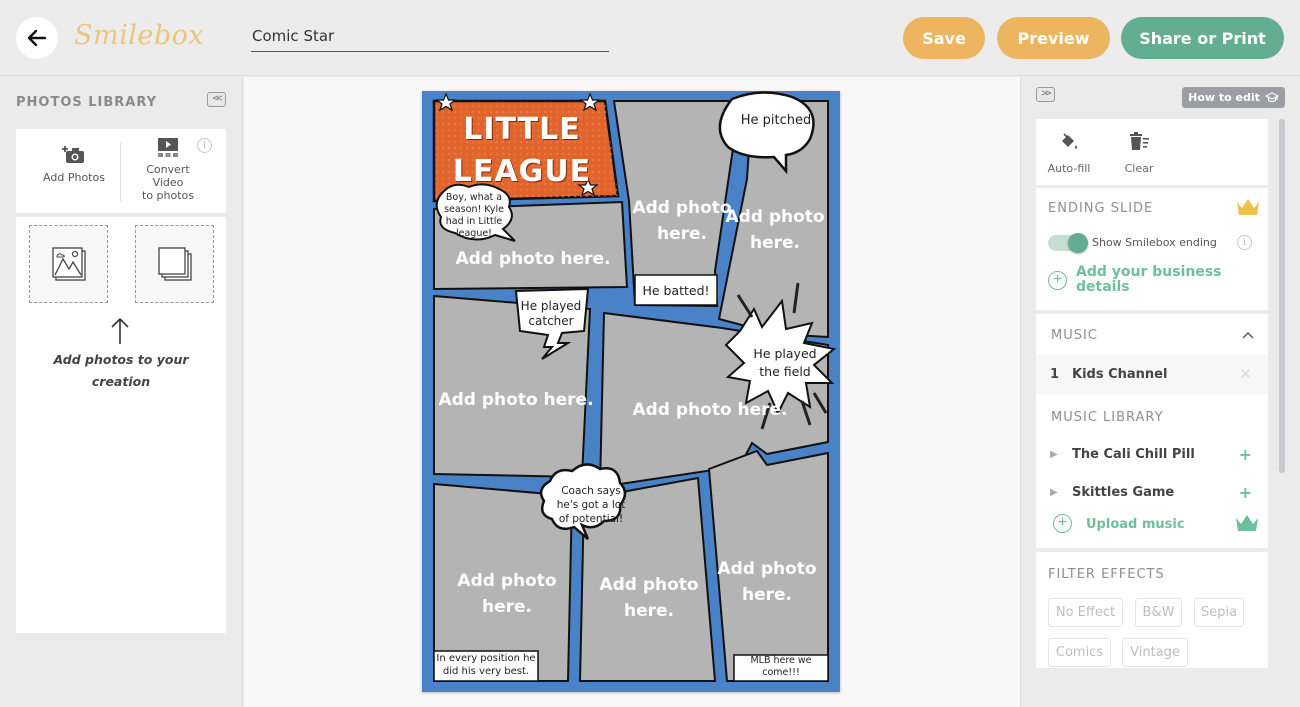 Image resolution: width=1300 pixels, height=707 pixels. I want to click on text-line: the field, so click(785, 371).